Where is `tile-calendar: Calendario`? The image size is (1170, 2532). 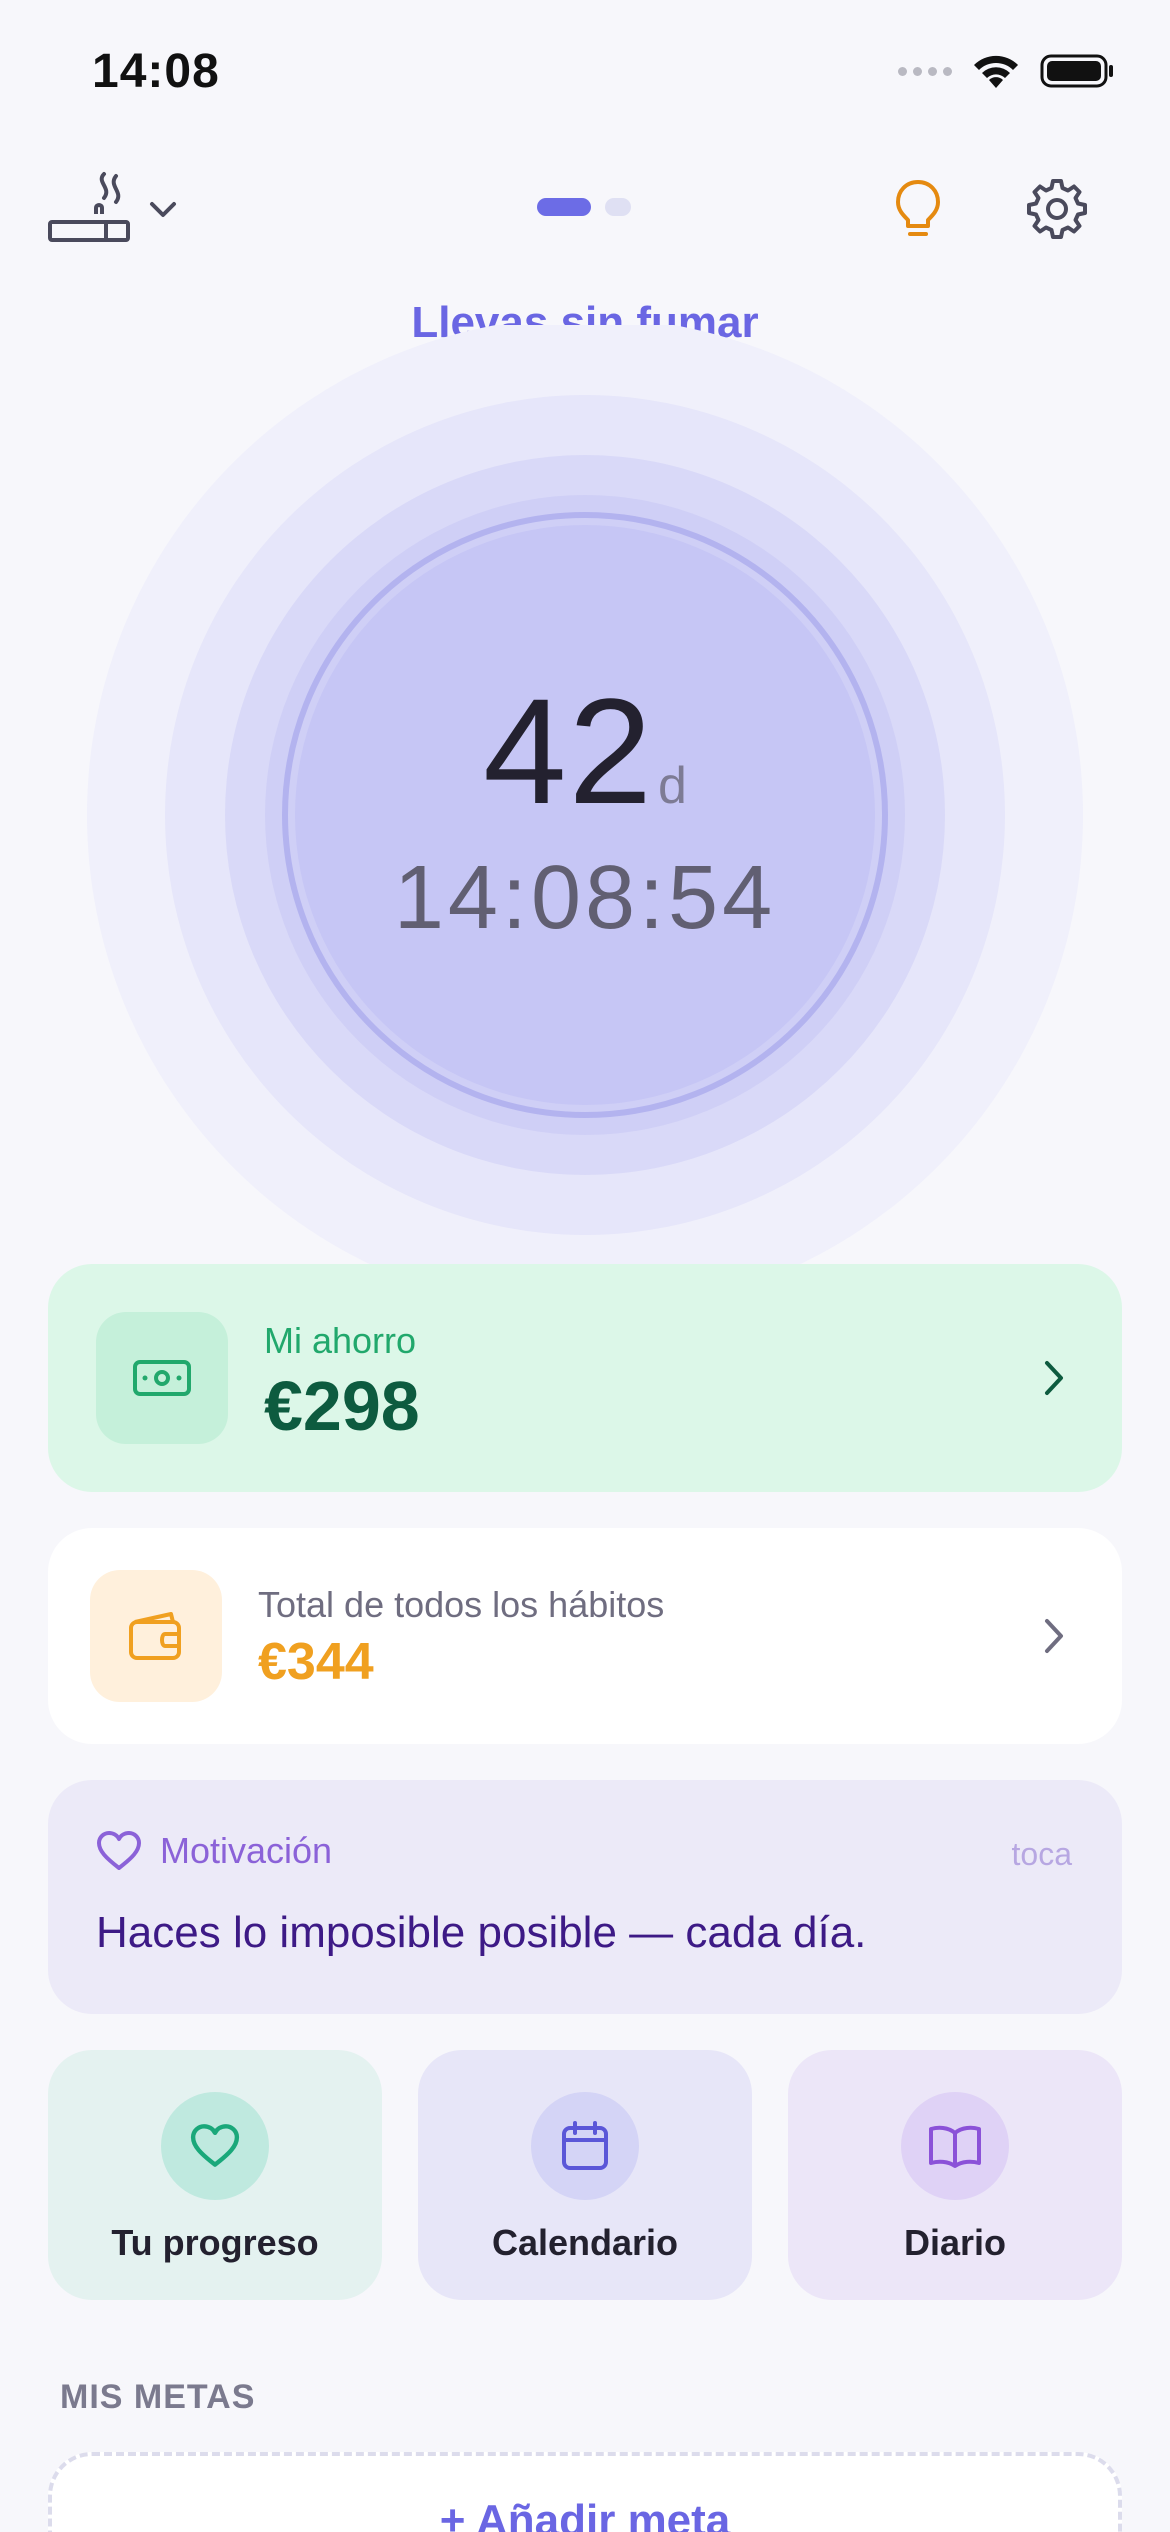
tile-calendar: Calendario is located at coordinates (585, 2175).